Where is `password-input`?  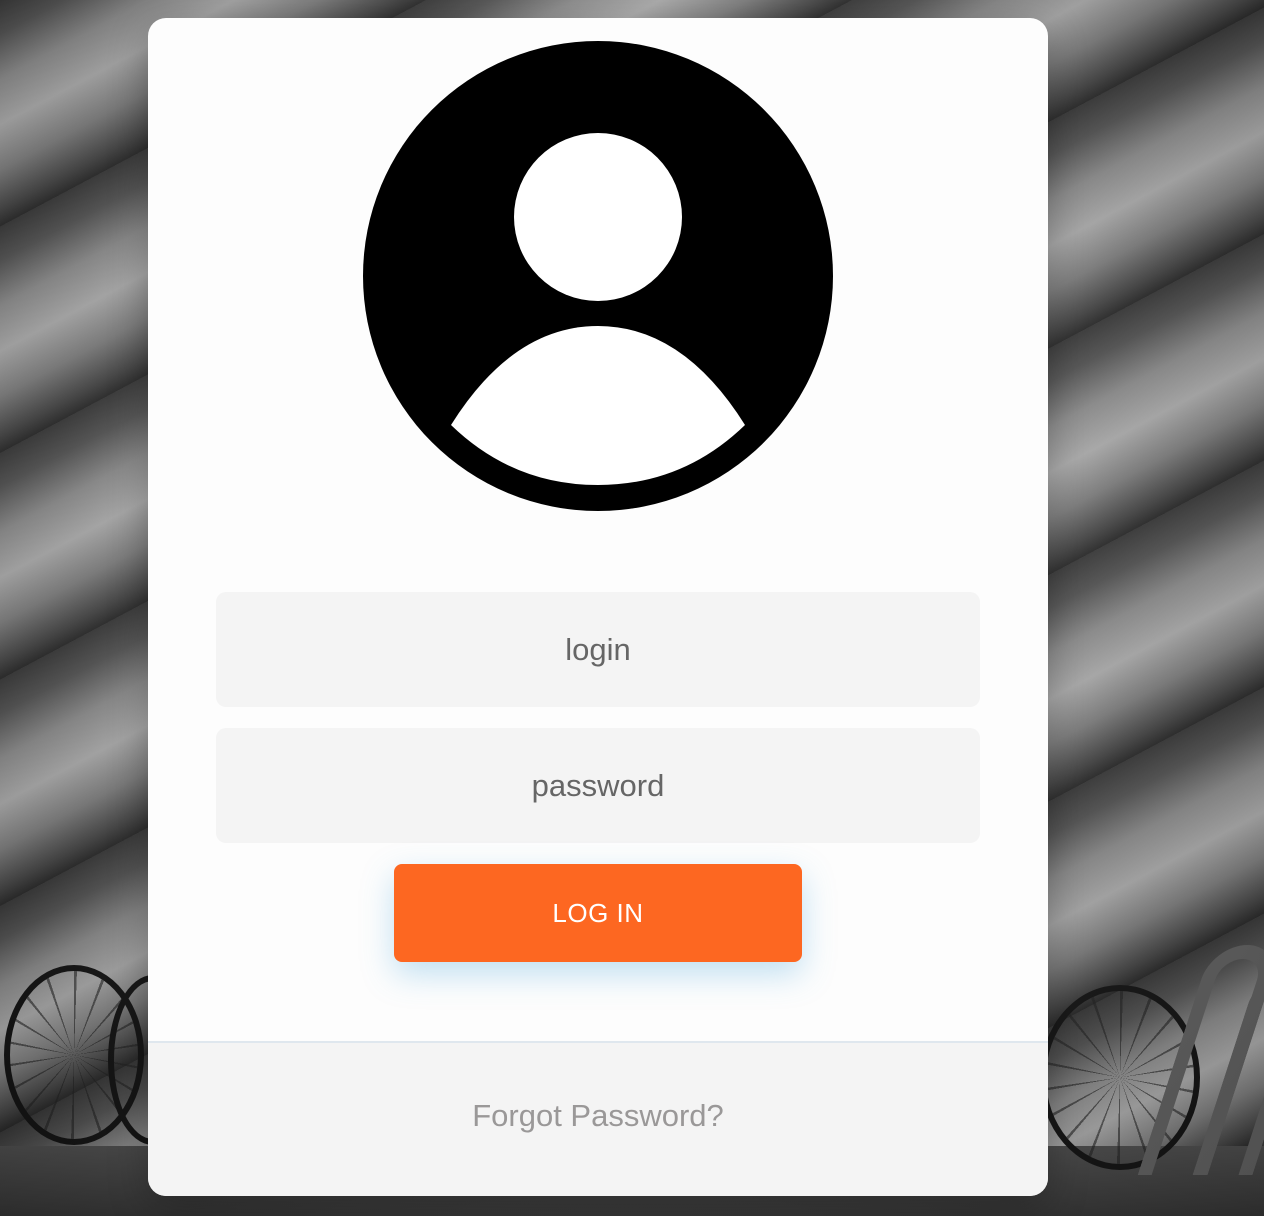
password-input is located at coordinates (598, 785).